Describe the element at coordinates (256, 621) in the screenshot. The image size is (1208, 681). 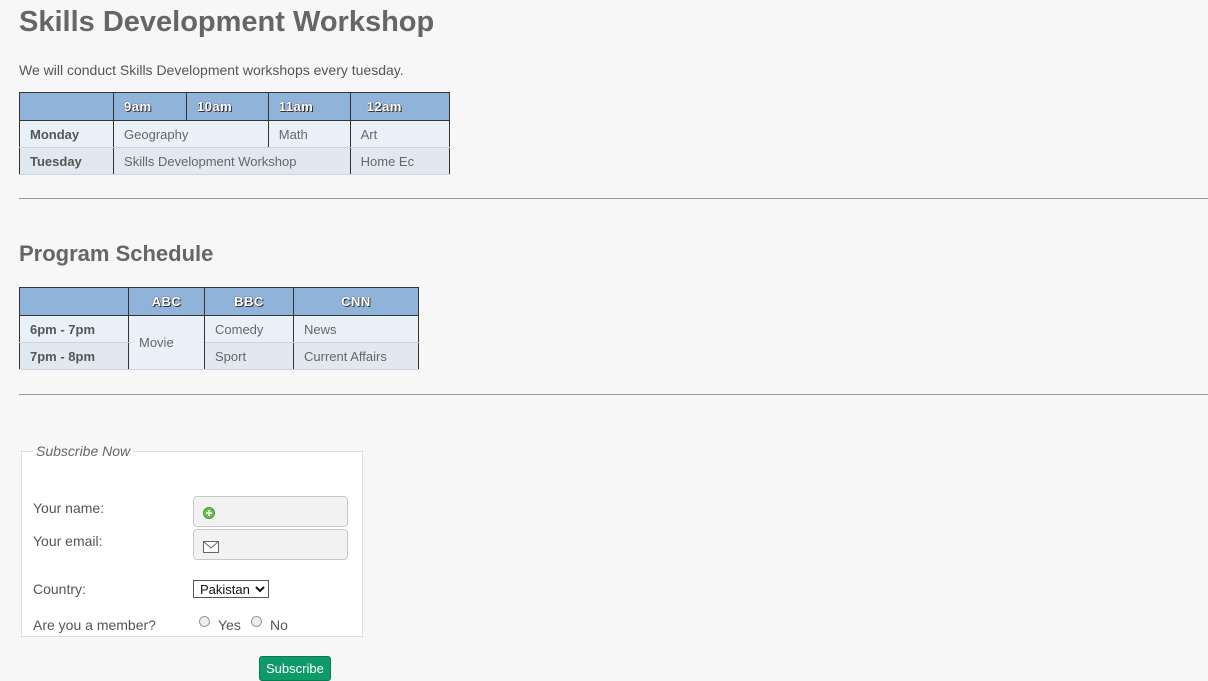
I see `no-radio` at that location.